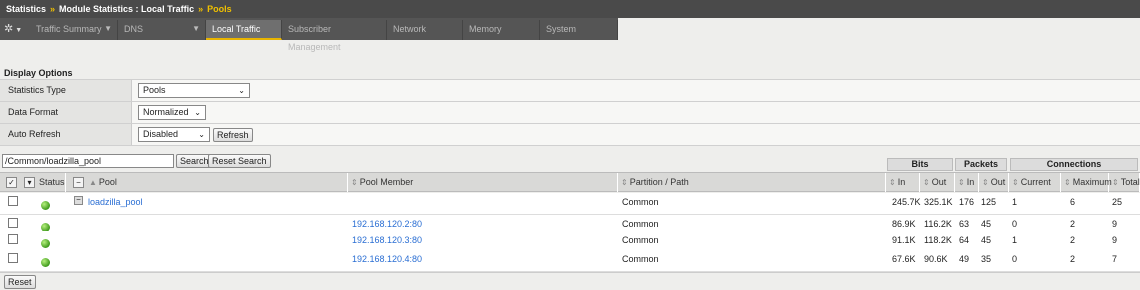  Describe the element at coordinates (904, 240) in the screenshot. I see `bits-in-cell: 91.1K` at that location.